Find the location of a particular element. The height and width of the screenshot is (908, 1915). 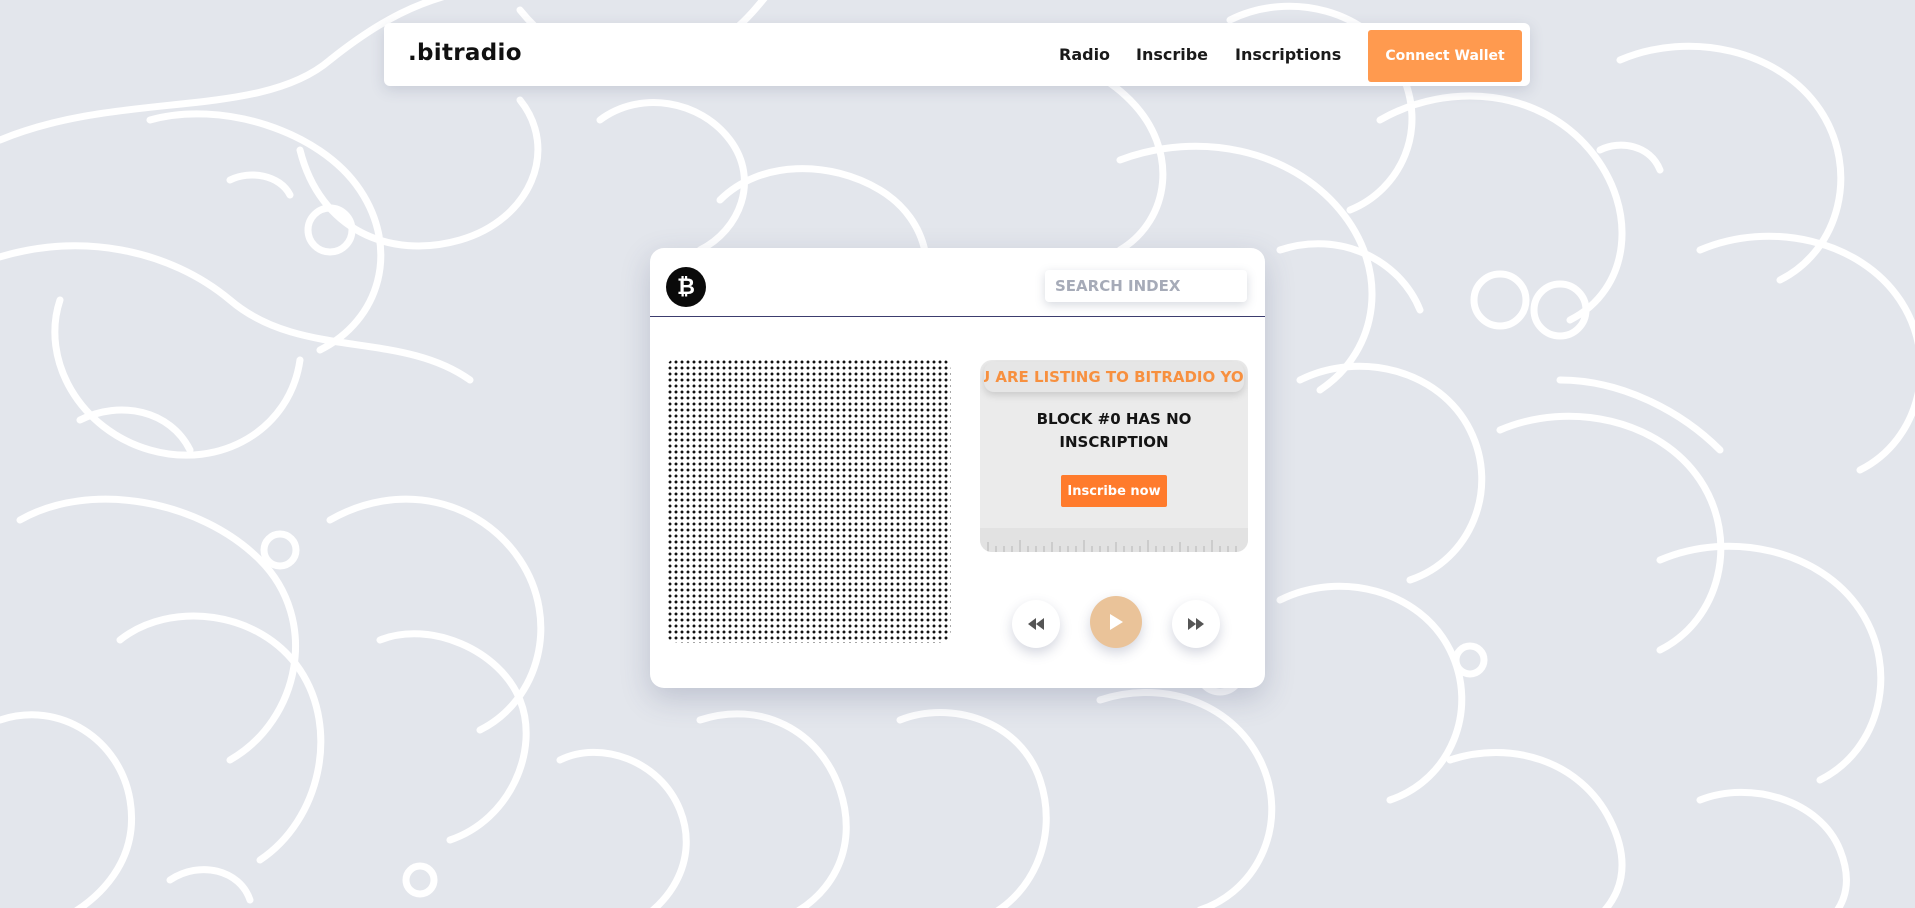

tuning-scale is located at coordinates (1114, 540).